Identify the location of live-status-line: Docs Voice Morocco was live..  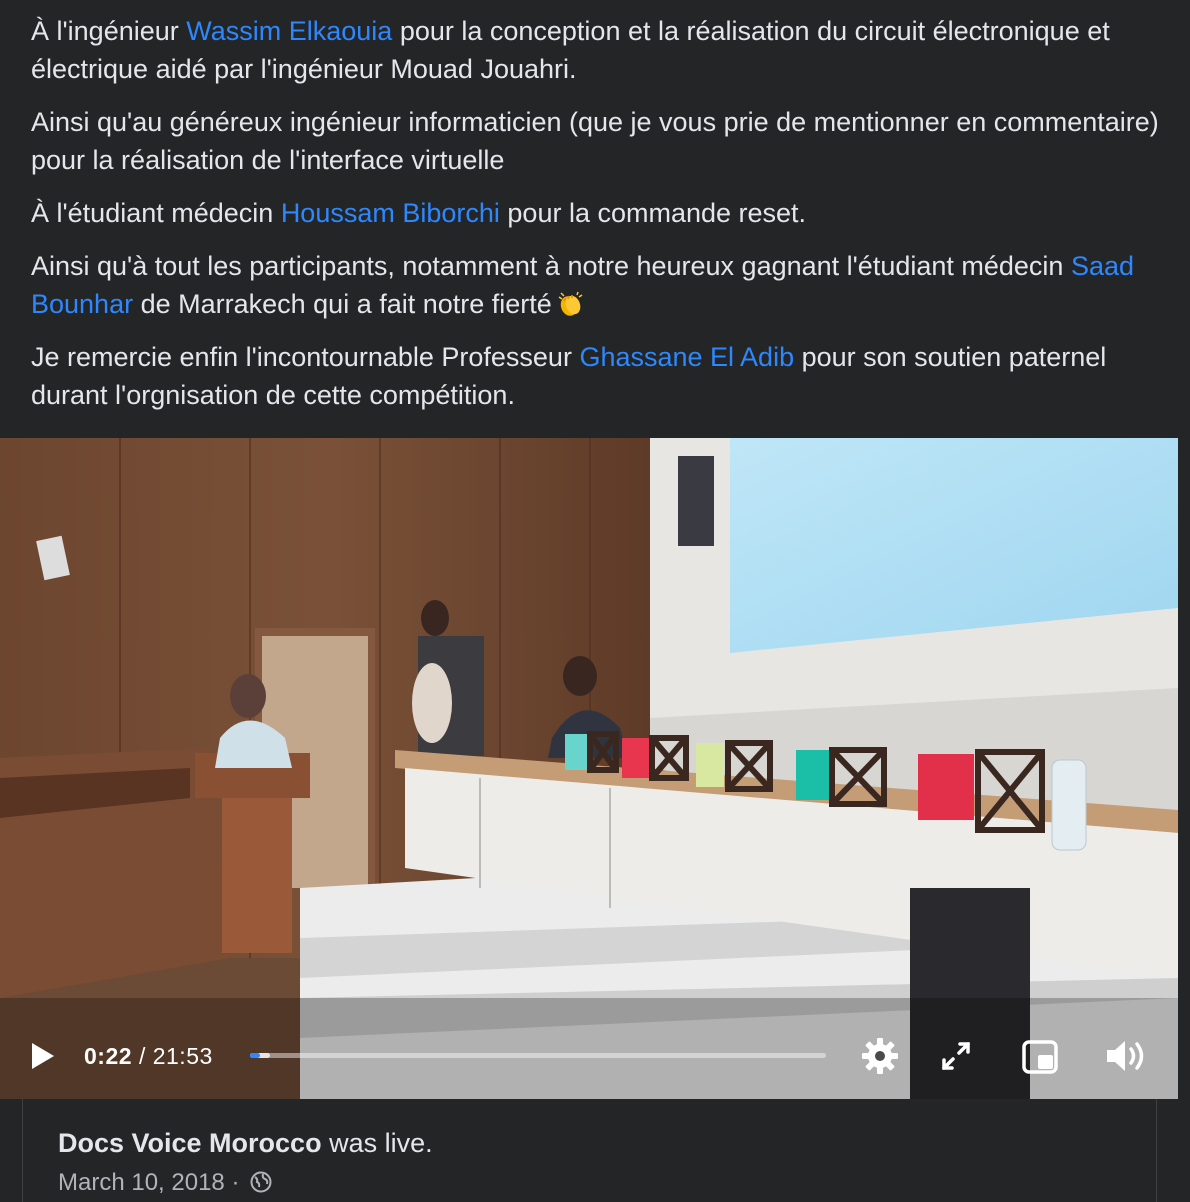
(245, 1143).